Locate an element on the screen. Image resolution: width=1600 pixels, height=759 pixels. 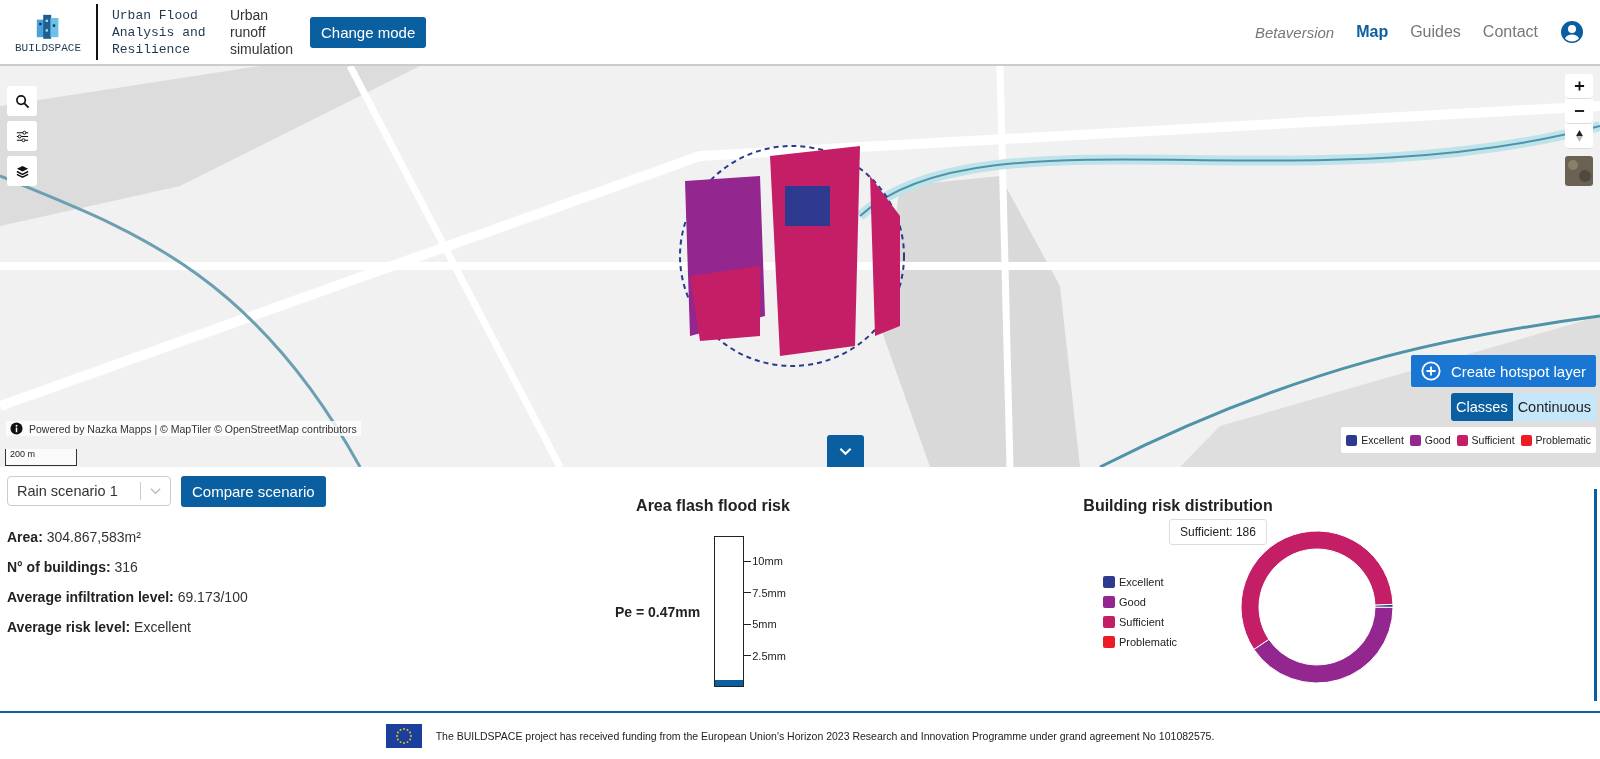
attribution-text: Powered by Nazka Mapps | © MapTiler © OpenStreetMap contributors is located at coordinates (193, 428).